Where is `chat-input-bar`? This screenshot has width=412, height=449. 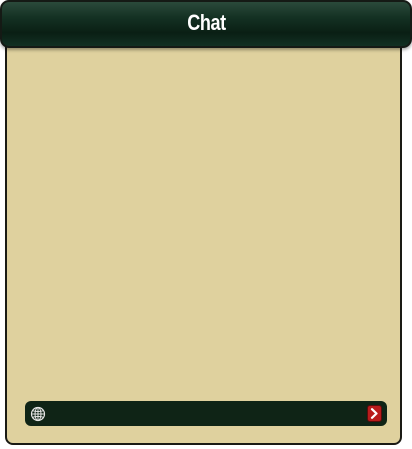
chat-input-bar is located at coordinates (206, 413).